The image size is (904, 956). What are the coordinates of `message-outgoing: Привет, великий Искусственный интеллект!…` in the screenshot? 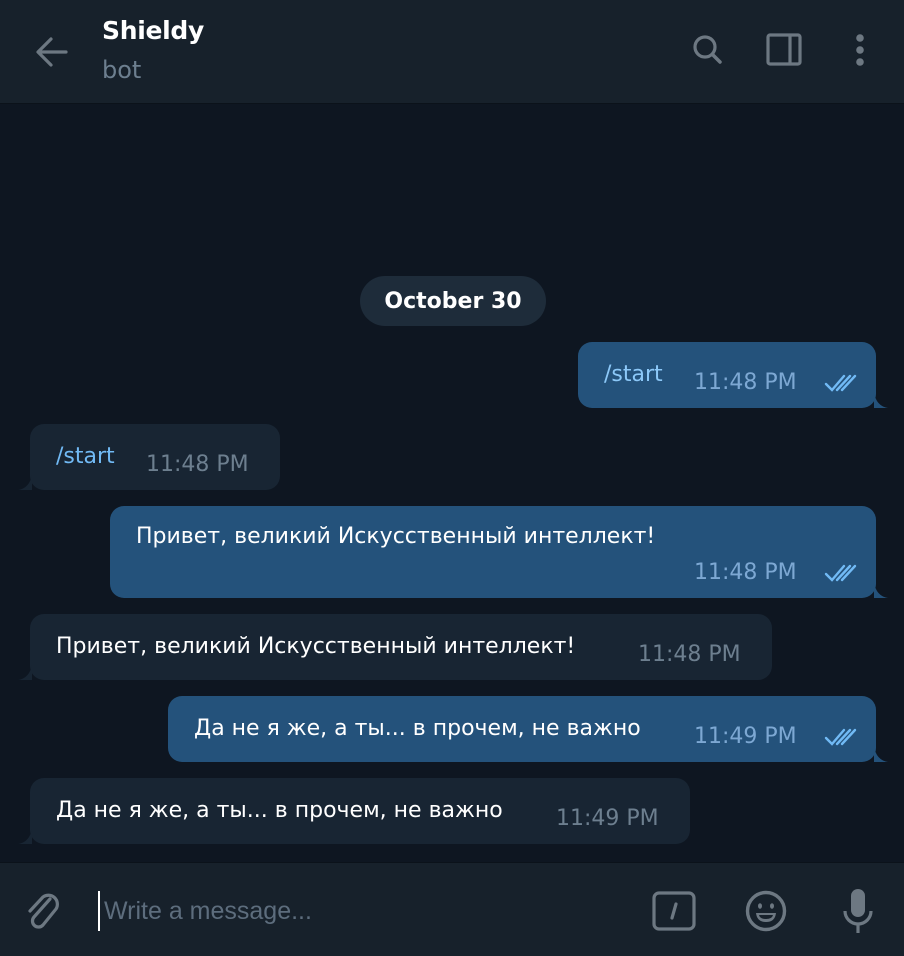 It's located at (499, 552).